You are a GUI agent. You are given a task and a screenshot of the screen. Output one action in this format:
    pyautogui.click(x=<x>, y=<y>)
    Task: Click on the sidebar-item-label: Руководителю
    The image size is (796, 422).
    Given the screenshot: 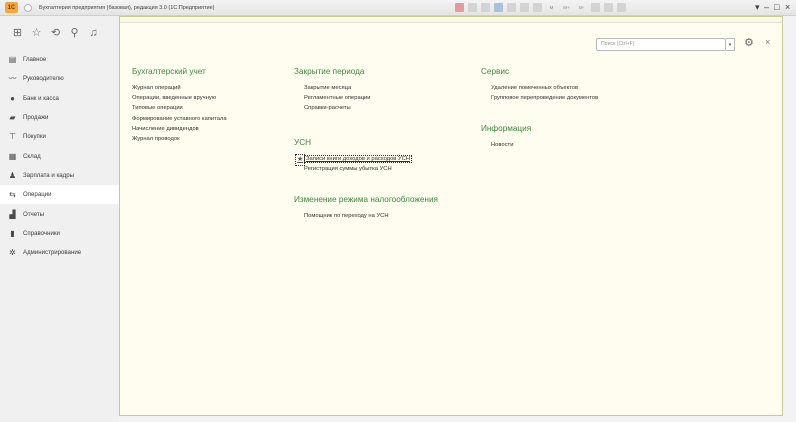 What is the action you would take?
    pyautogui.click(x=43, y=79)
    